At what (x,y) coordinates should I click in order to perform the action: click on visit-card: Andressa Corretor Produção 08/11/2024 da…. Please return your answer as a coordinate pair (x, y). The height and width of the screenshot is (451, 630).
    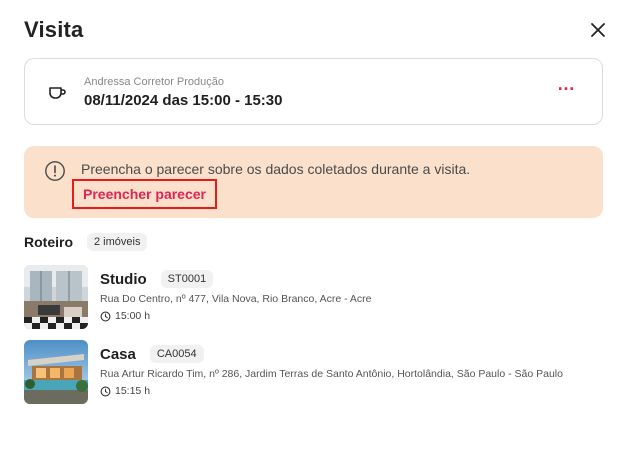
    Looking at the image, I should click on (313, 91).